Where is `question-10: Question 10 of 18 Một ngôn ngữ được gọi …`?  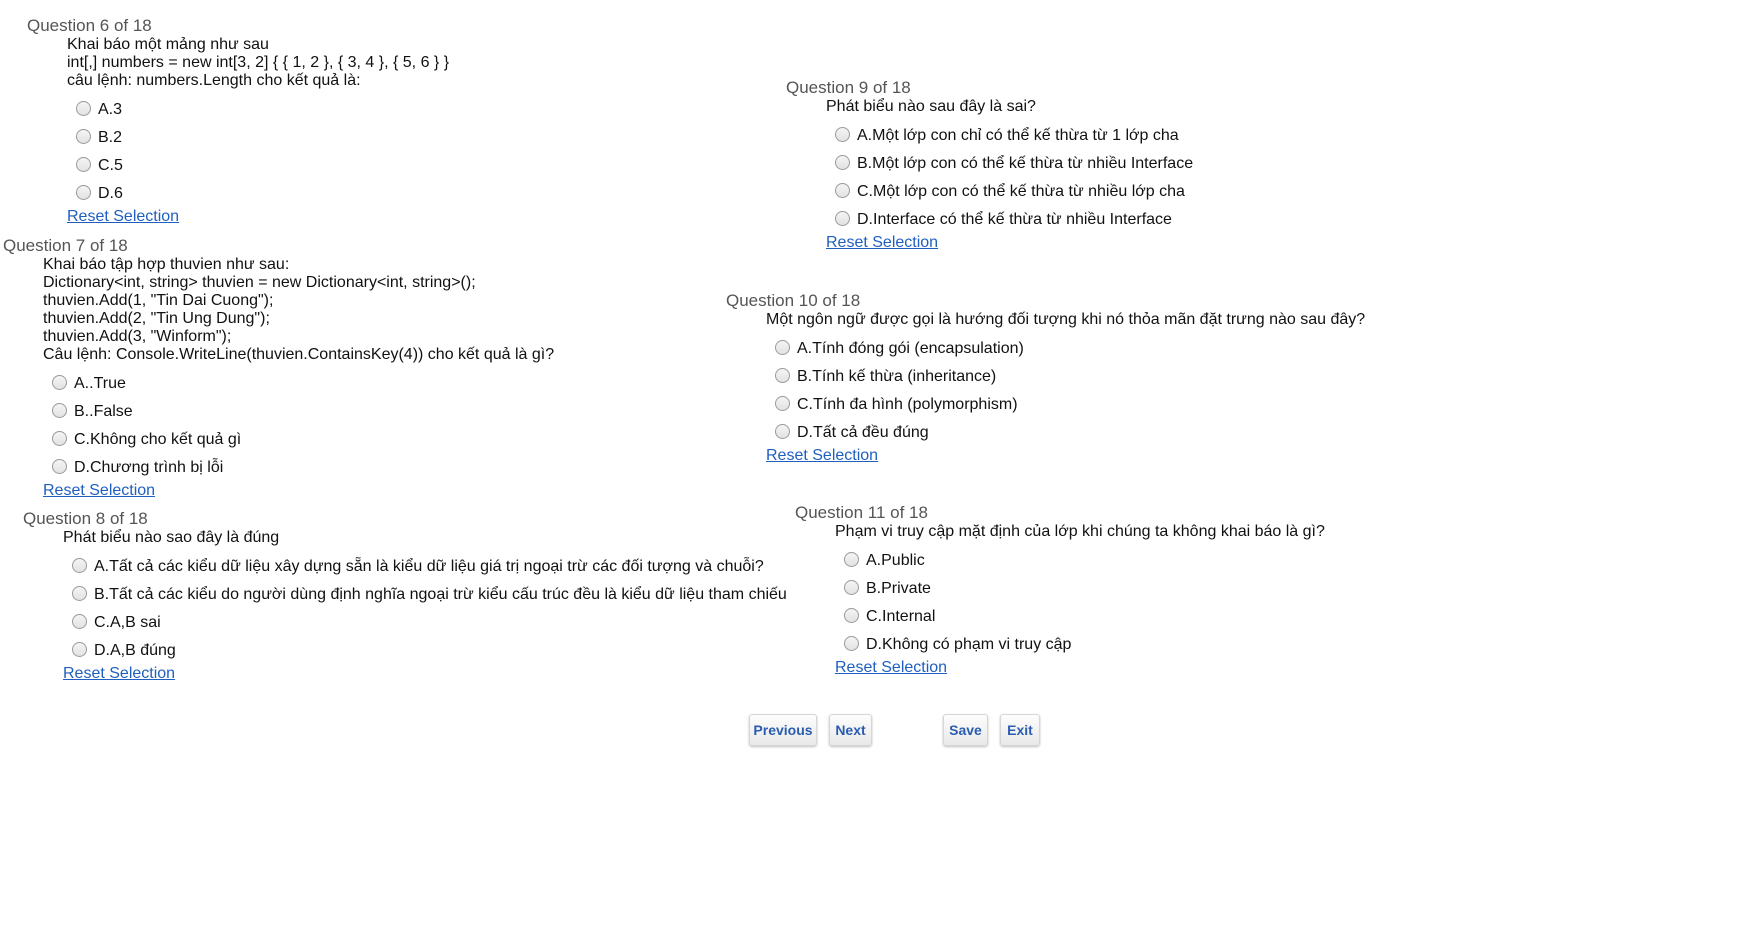
question-10: Question 10 of 18 Một ngôn ngữ được gọi … is located at coordinates (1045, 378).